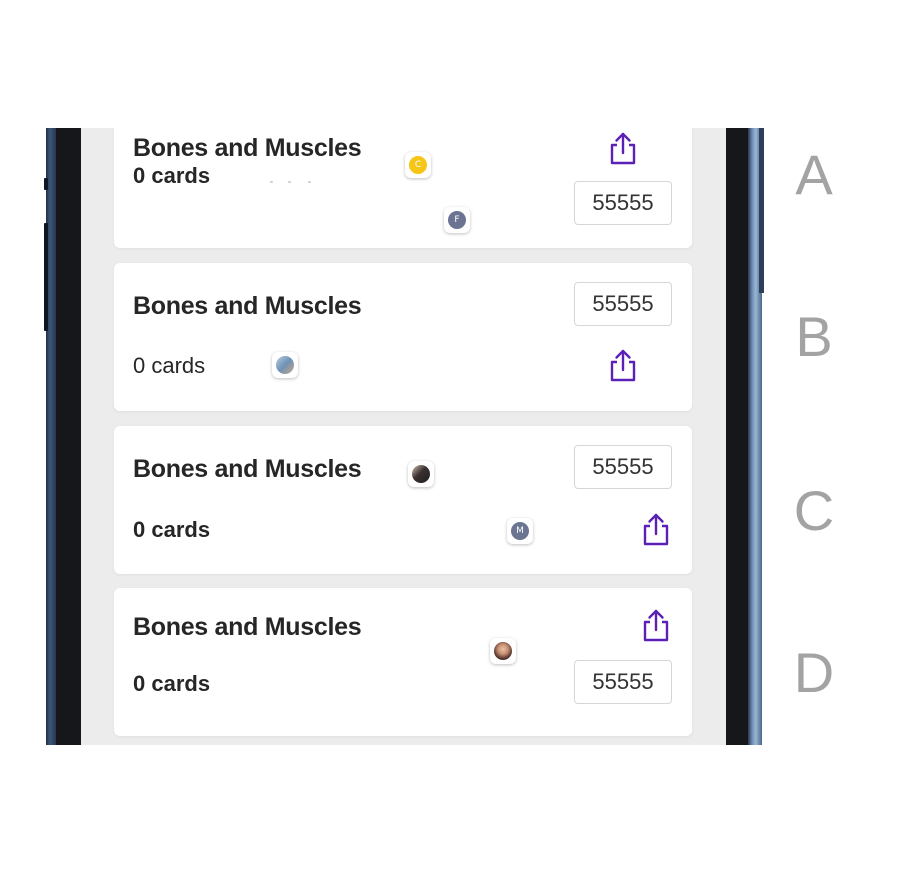  What do you see at coordinates (68, 436) in the screenshot?
I see `phone-bezel-left` at bounding box center [68, 436].